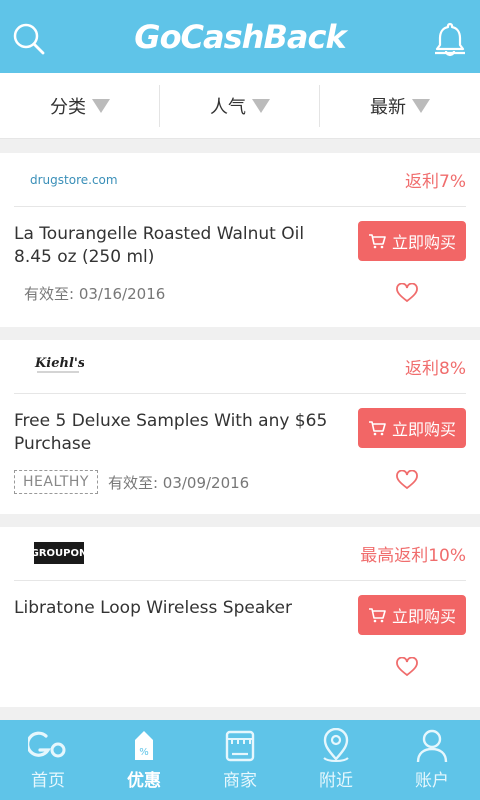 This screenshot has width=480, height=800. I want to click on app-logo: GoCashBack, so click(240, 37).